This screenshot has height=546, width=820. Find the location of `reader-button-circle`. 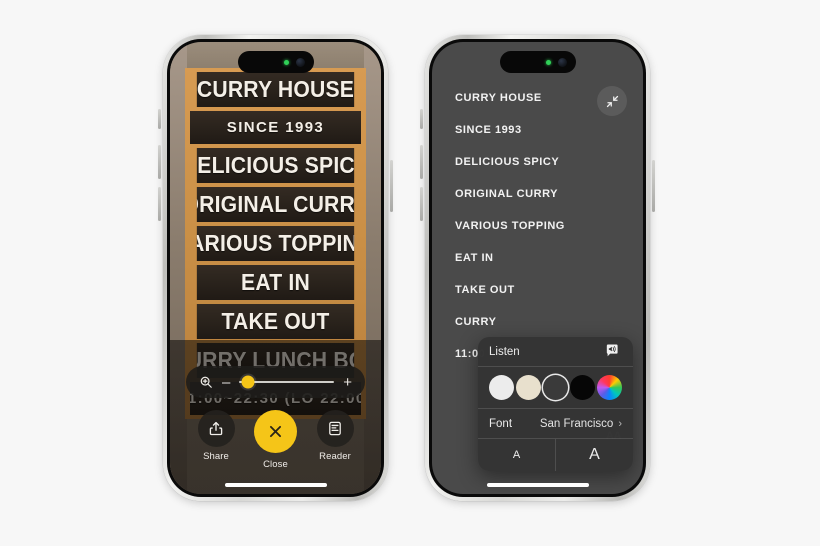

reader-button-circle is located at coordinates (335, 428).